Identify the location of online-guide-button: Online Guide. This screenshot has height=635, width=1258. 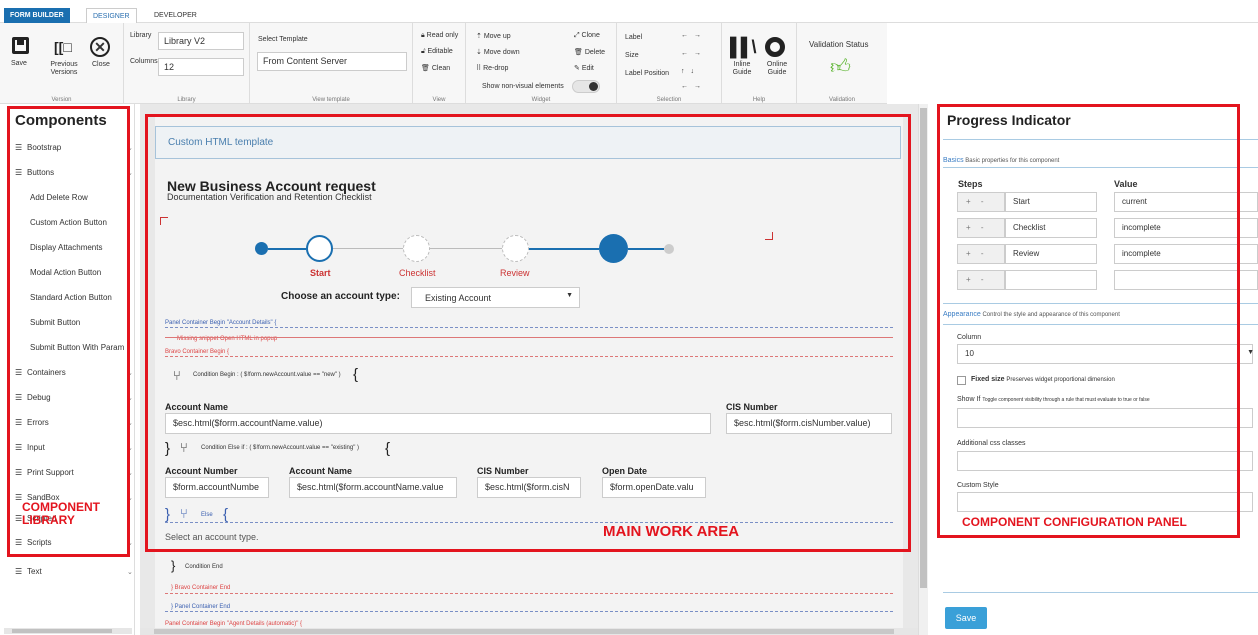
(777, 62).